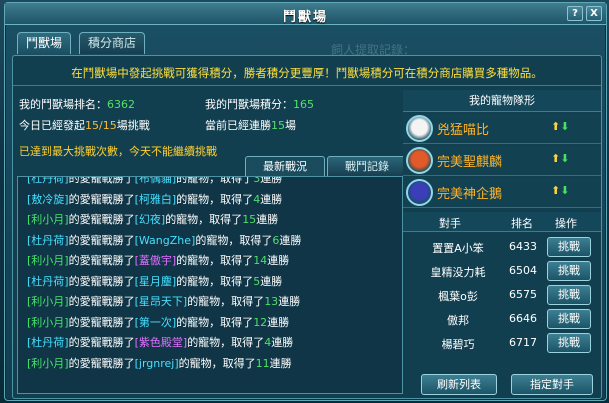 The width and height of the screenshot is (609, 403). What do you see at coordinates (159, 363) in the screenshot?
I see `log-line: [利小月]的愛寵戰勝了[jrgnrej]的寵物，取得了11連勝` at bounding box center [159, 363].